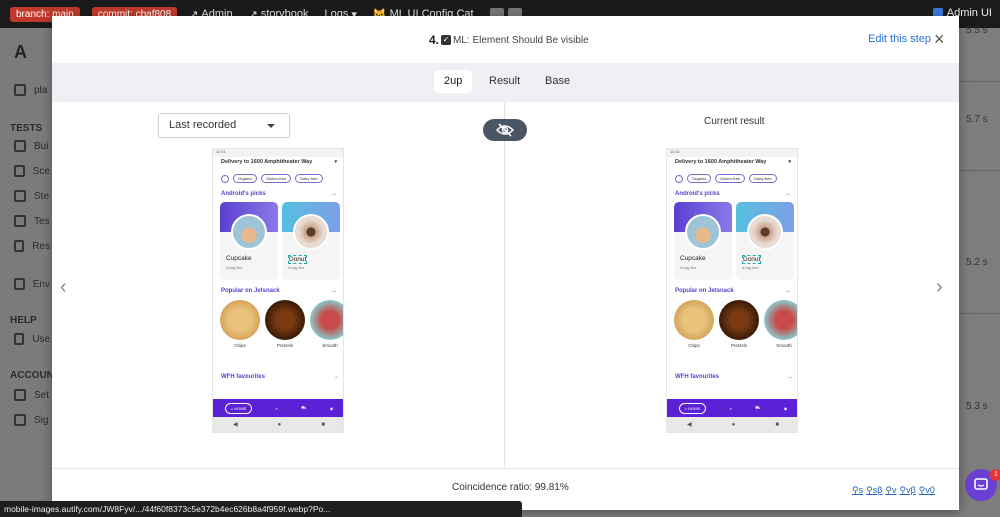 The image size is (1000, 517). Describe the element at coordinates (694, 320) in the screenshot. I see `chips-image` at that location.